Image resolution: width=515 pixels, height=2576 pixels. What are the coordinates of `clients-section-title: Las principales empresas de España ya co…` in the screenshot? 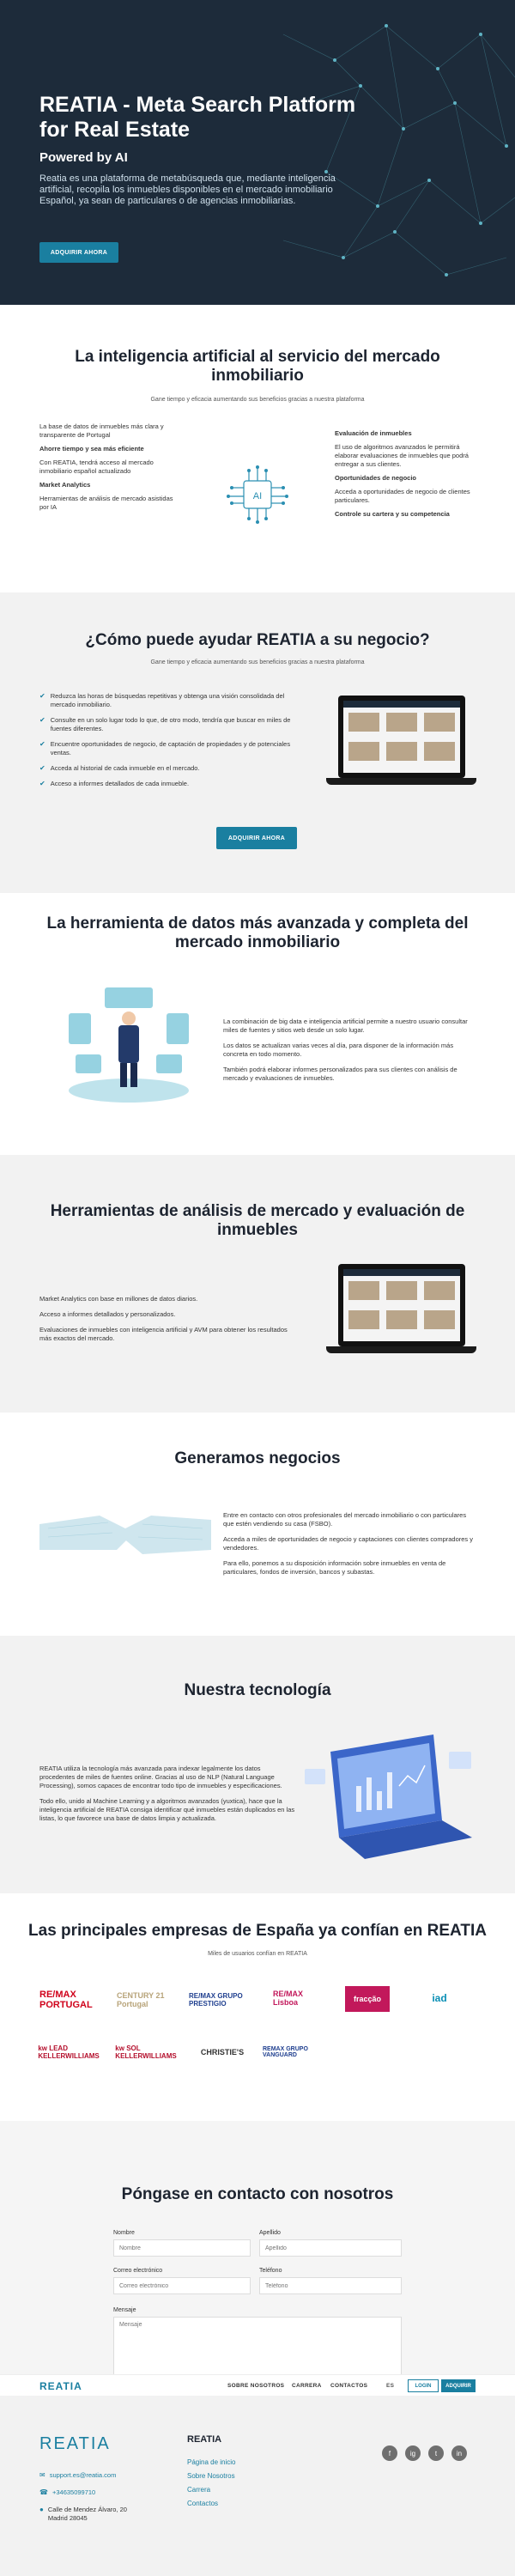 It's located at (257, 1931).